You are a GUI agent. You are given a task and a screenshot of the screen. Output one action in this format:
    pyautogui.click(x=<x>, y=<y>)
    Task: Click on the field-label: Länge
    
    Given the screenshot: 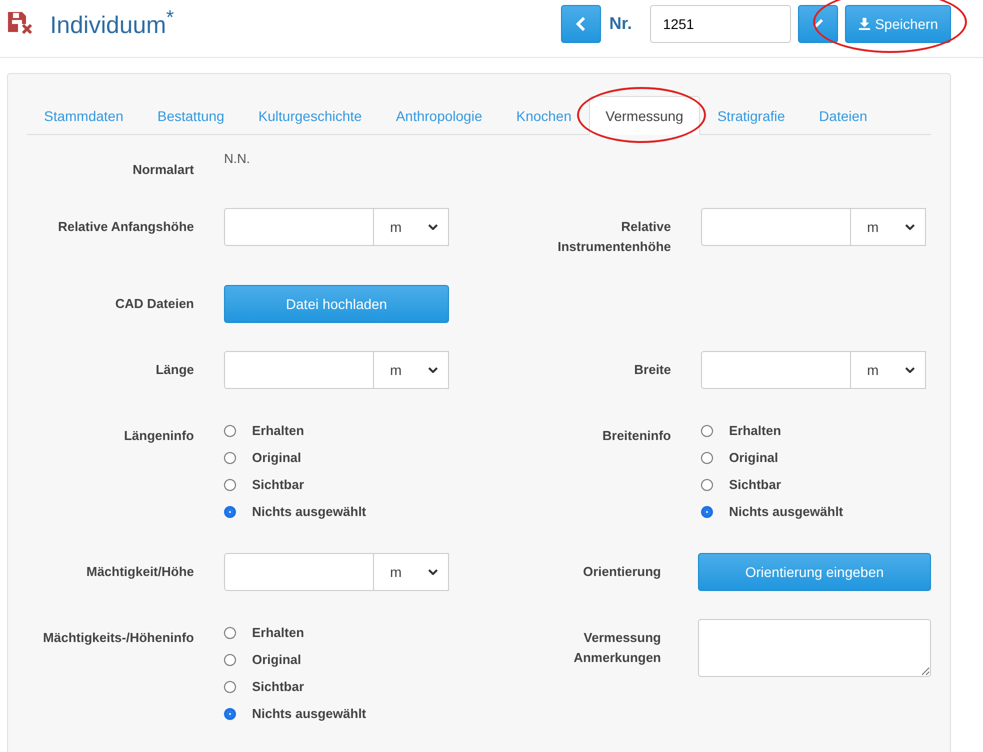 What is the action you would take?
    pyautogui.click(x=174, y=370)
    